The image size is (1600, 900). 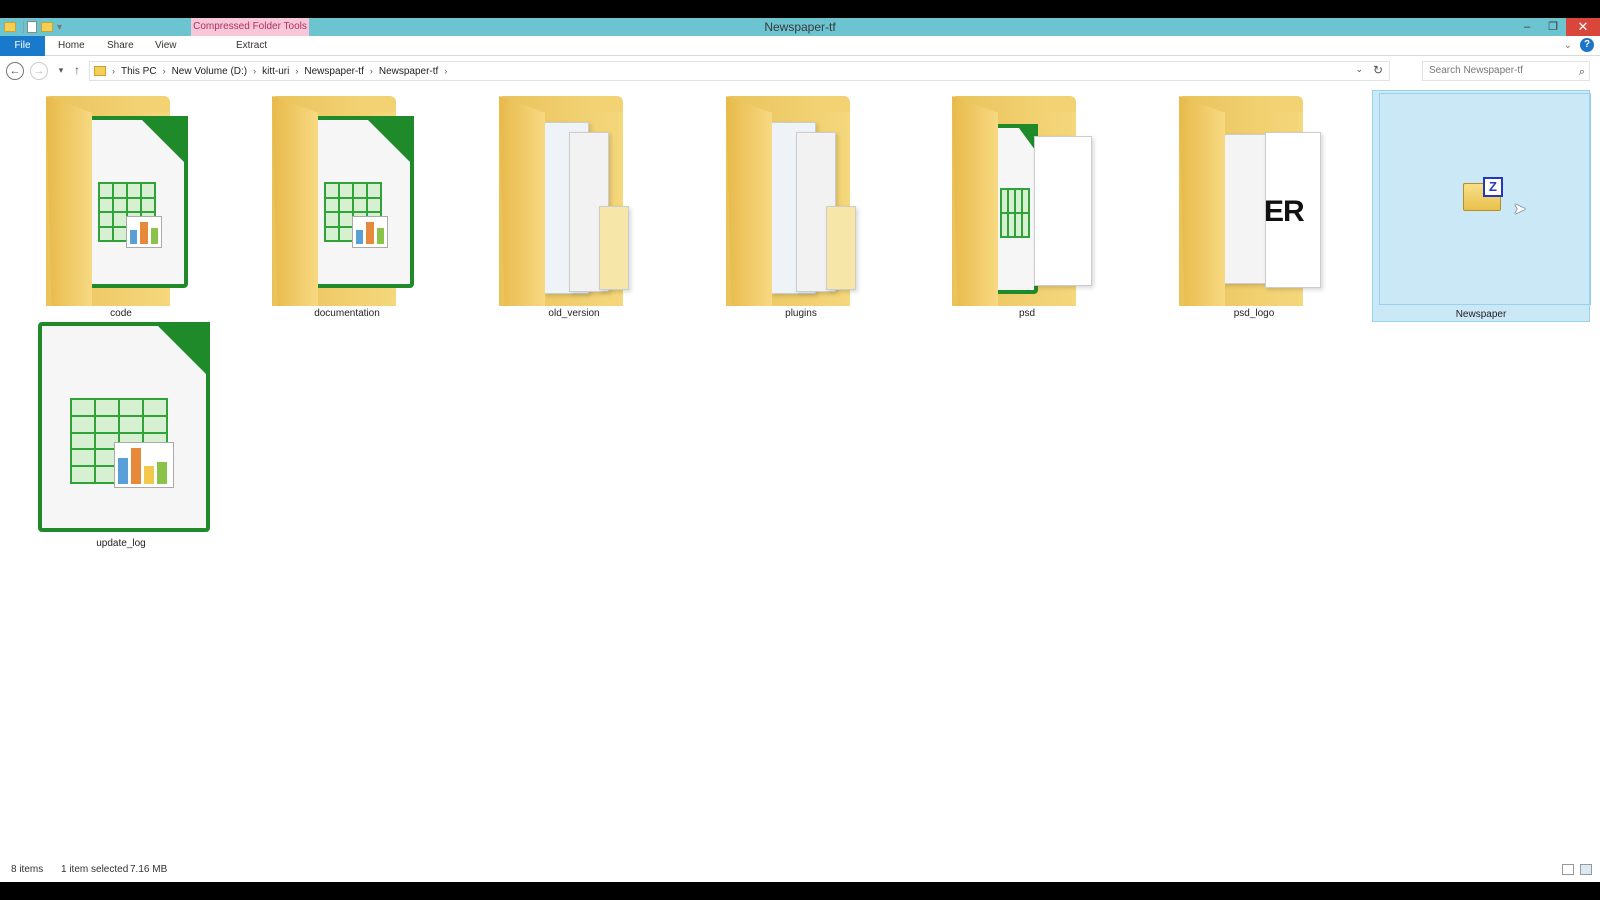 I want to click on item-label: update_log, so click(x=121, y=543).